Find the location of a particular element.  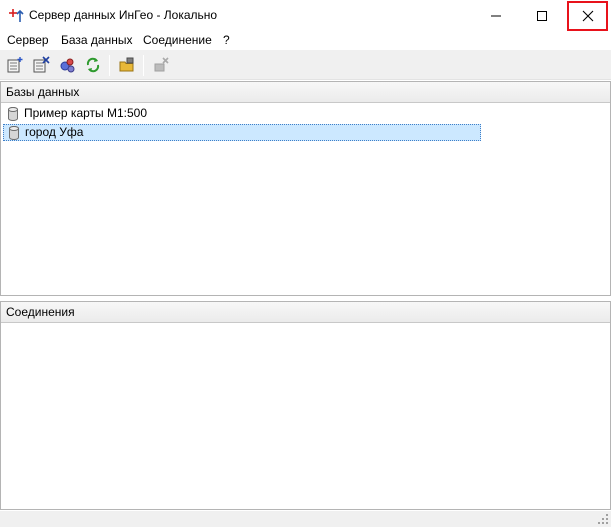

database-item-label: город Уфа is located at coordinates (54, 132).